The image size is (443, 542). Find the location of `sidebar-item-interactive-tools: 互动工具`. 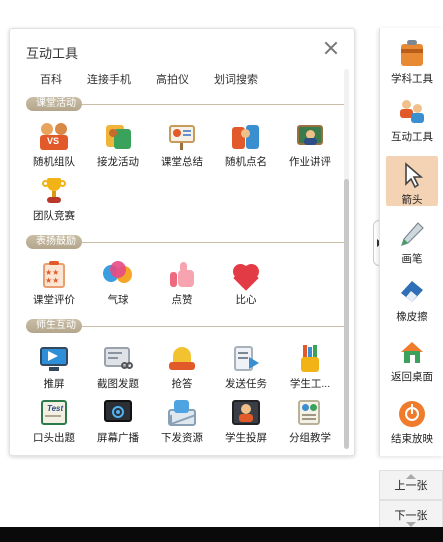

sidebar-item-interactive-tools: 互动工具 is located at coordinates (411, 121).